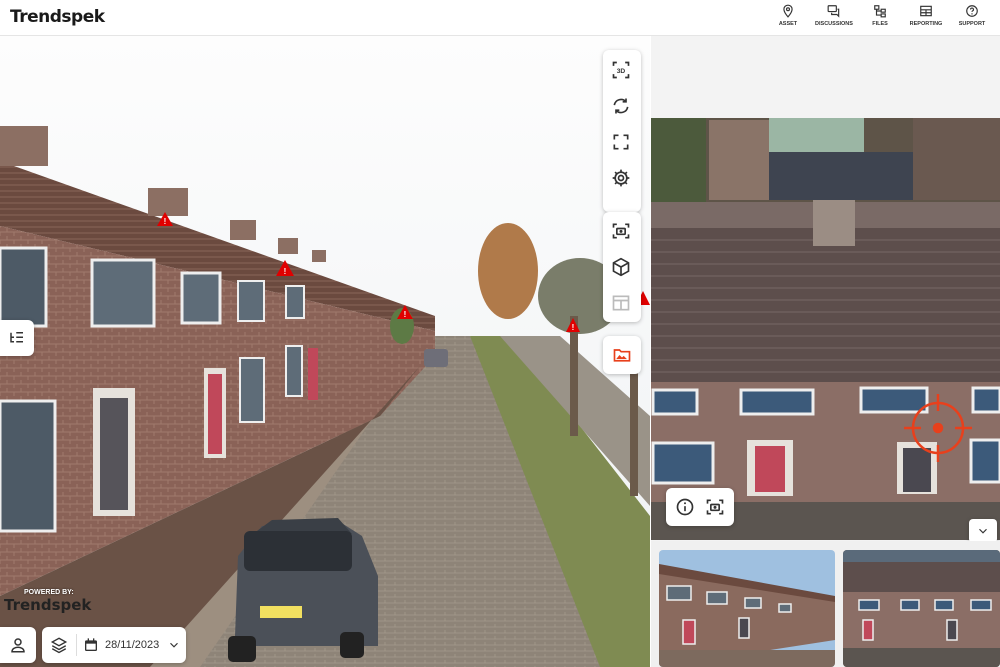 This screenshot has width=1000, height=667. I want to click on image-gallery-button, so click(622, 355).